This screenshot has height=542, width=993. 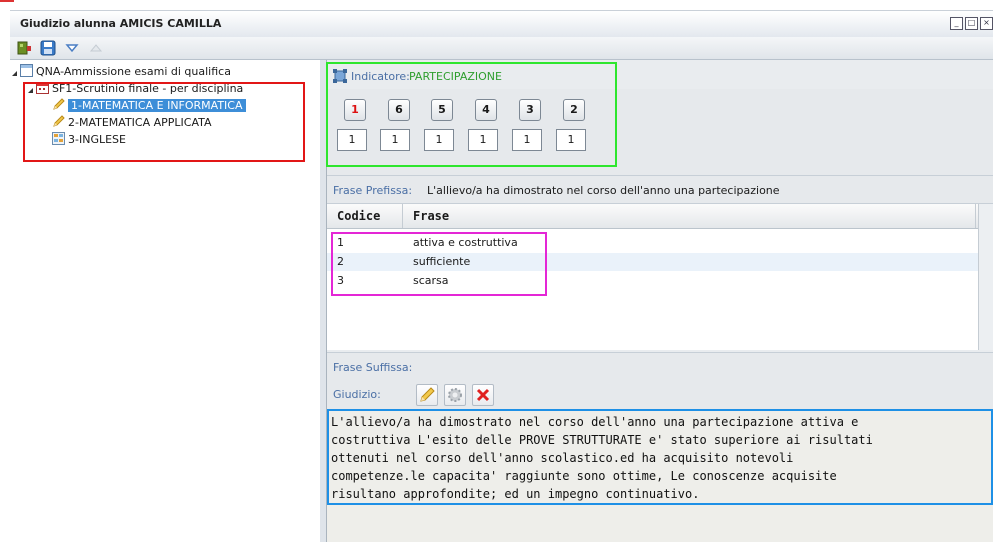 What do you see at coordinates (157, 105) in the screenshot?
I see `tree-item-label: 1-MATEMATICA E INFORMATICA` at bounding box center [157, 105].